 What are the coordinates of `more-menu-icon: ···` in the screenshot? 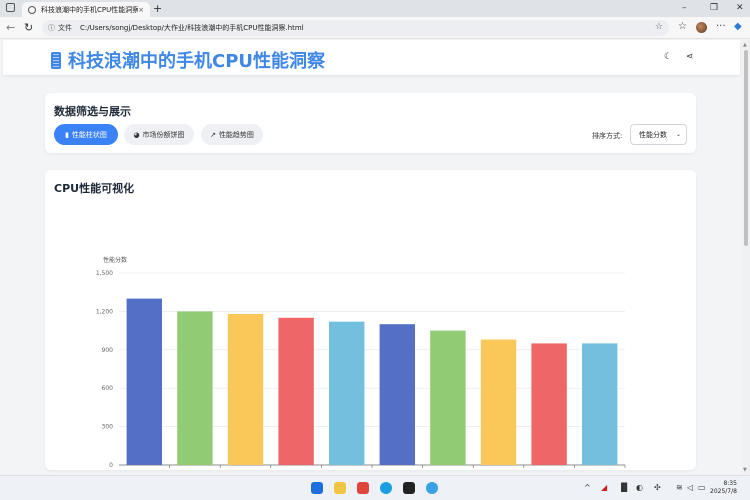 It's located at (721, 26).